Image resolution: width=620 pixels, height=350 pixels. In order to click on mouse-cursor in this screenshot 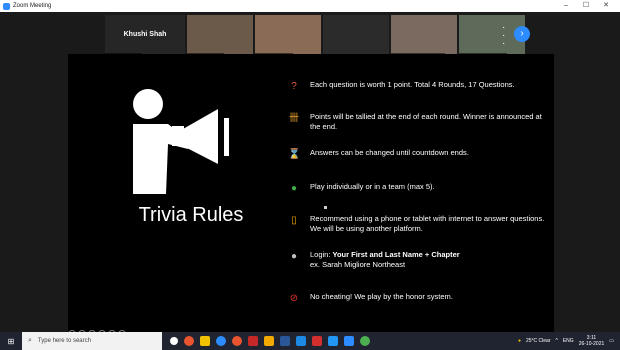, I will do `click(325, 207)`.